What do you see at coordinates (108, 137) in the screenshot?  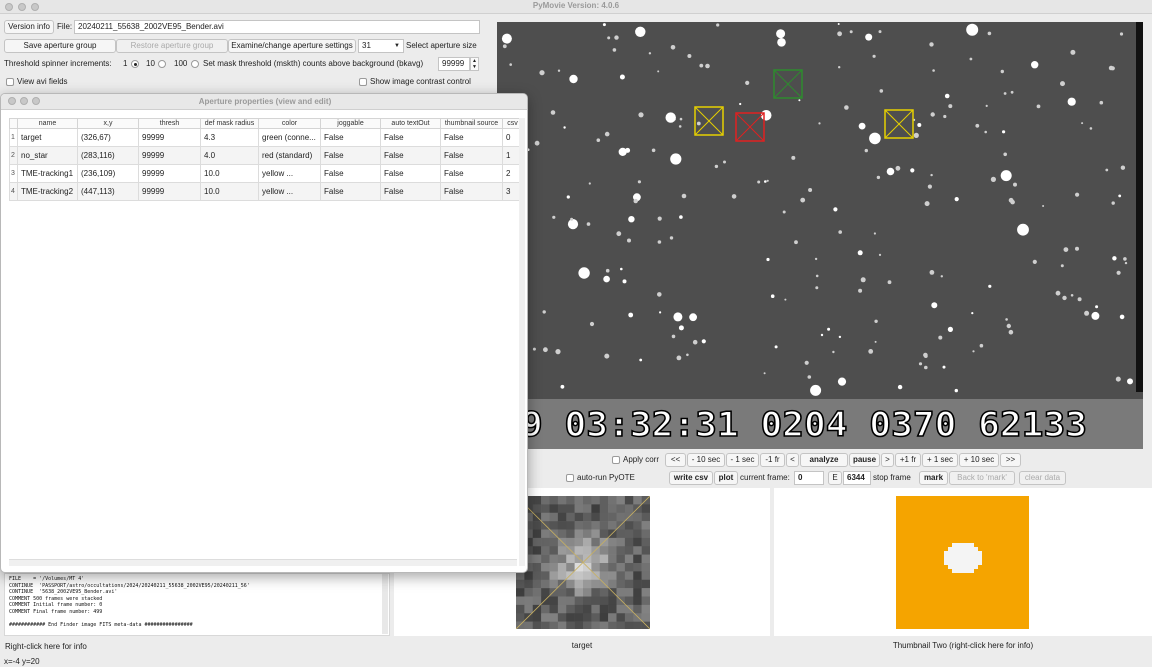 I see `cell-xy: (326,67)` at bounding box center [108, 137].